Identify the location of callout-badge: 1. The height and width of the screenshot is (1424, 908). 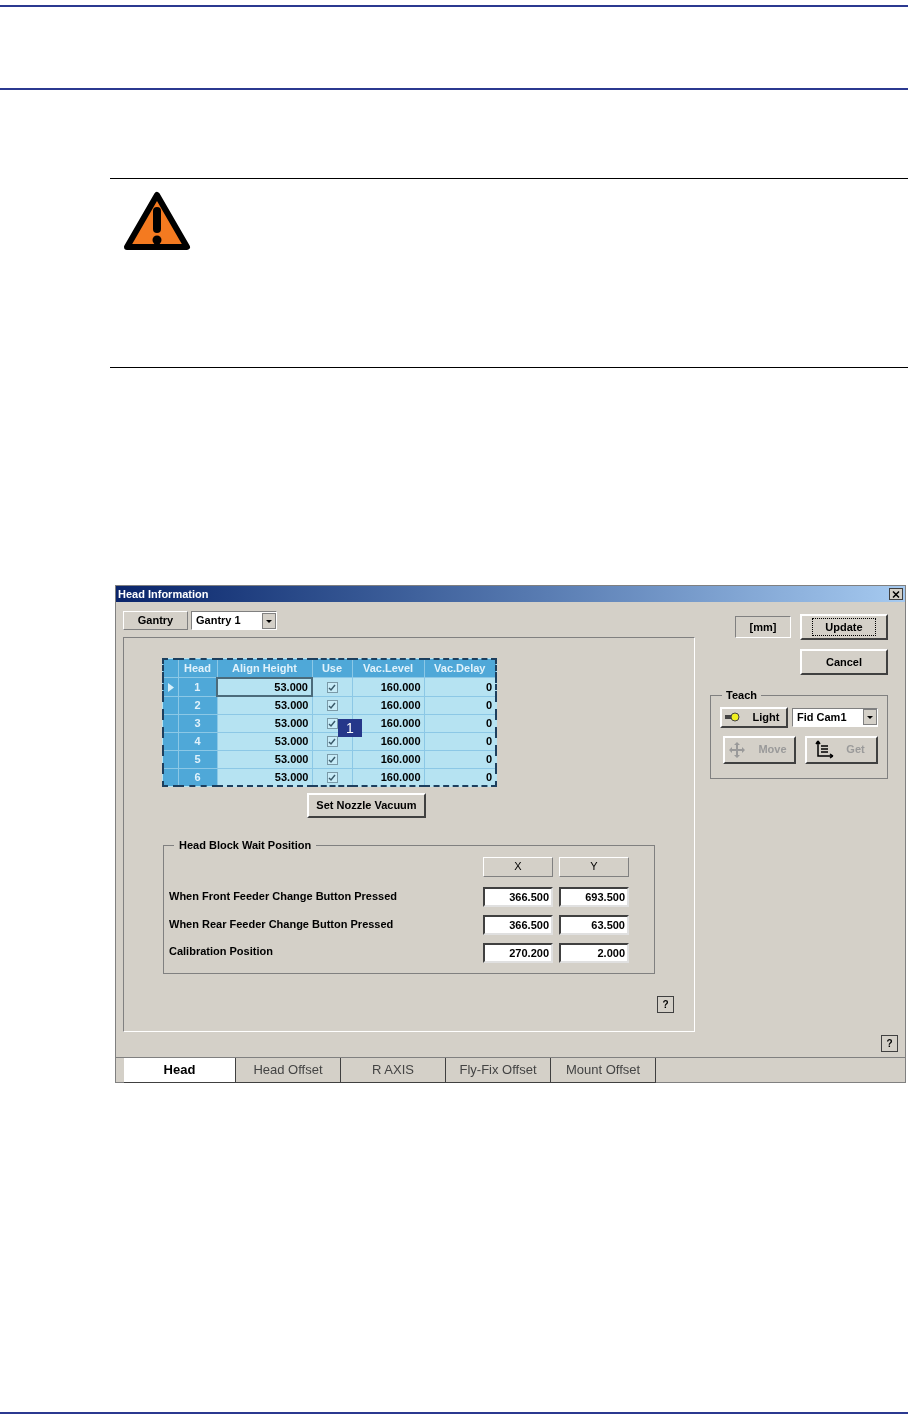
(350, 728).